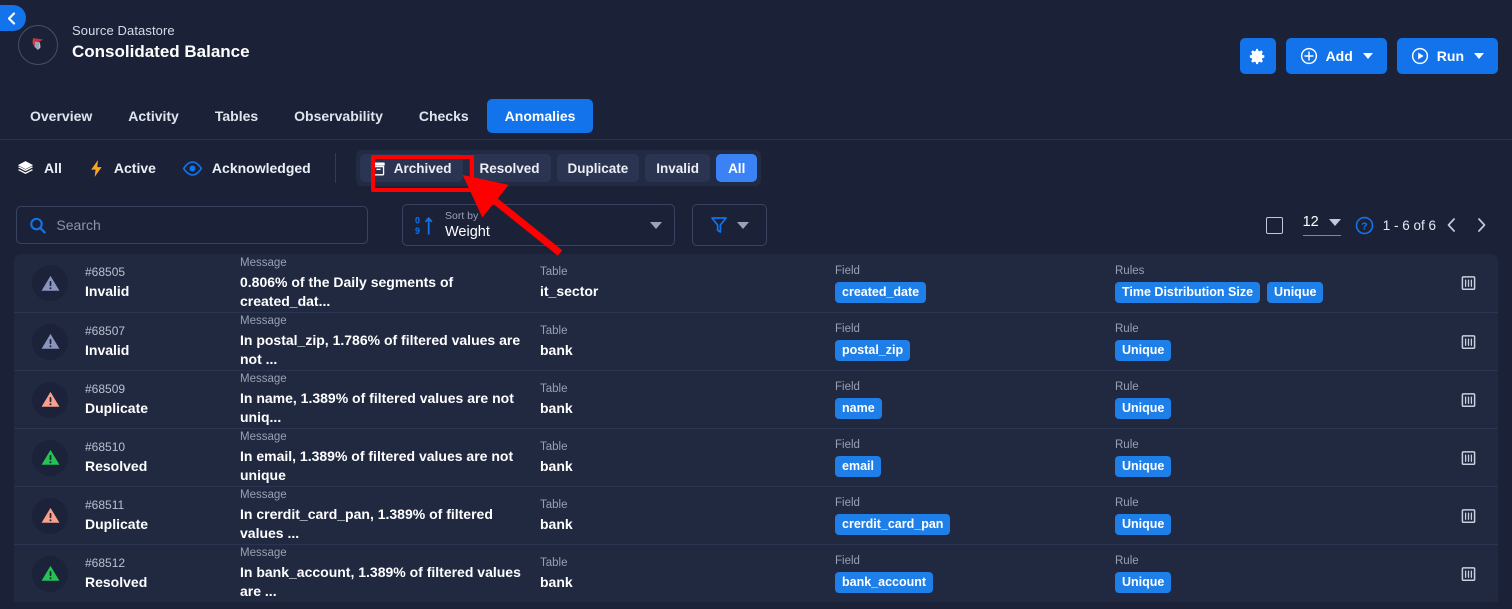 The image size is (1512, 609). Describe the element at coordinates (444, 116) in the screenshot. I see `tab-checks: Checks` at that location.